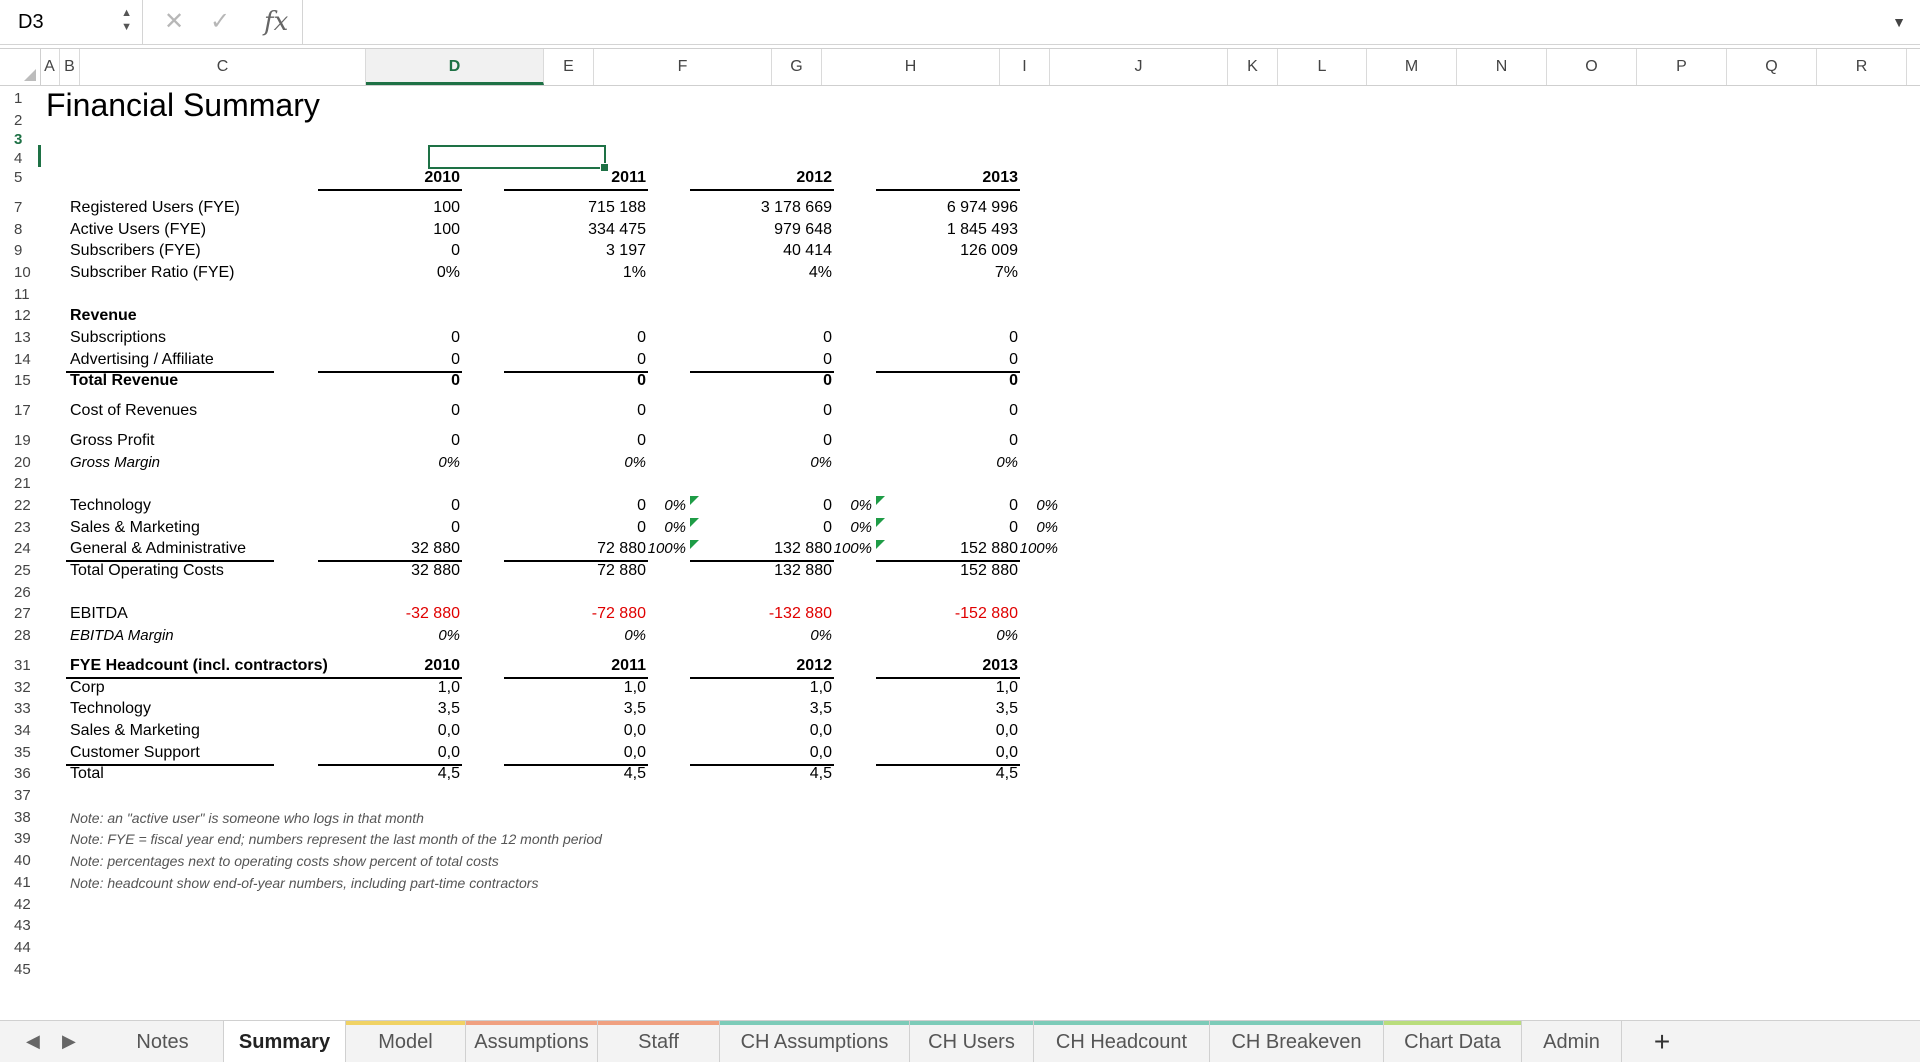 The width and height of the screenshot is (1920, 1063). I want to click on check-icon: ✓, so click(220, 22).